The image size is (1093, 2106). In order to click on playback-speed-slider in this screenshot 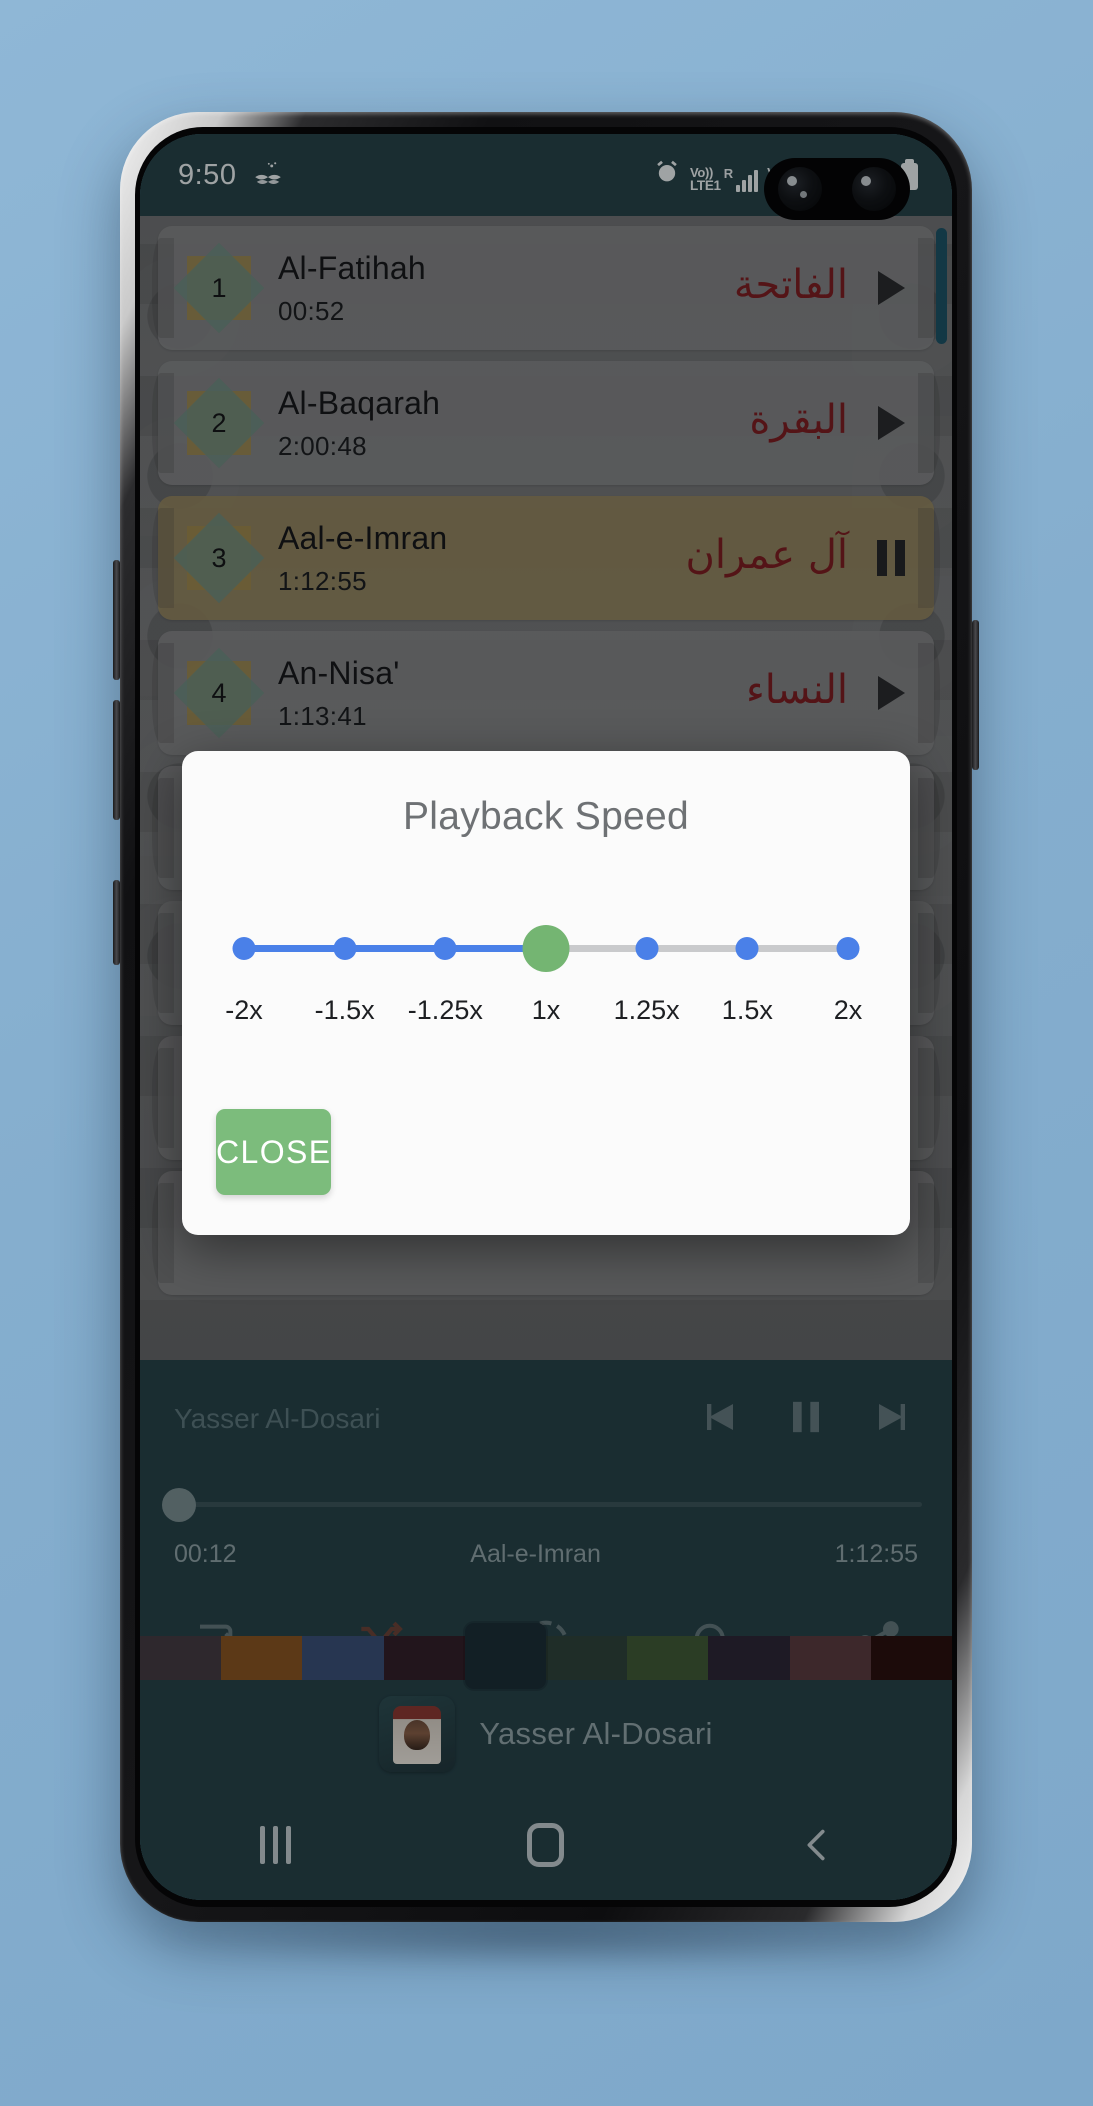, I will do `click(546, 951)`.